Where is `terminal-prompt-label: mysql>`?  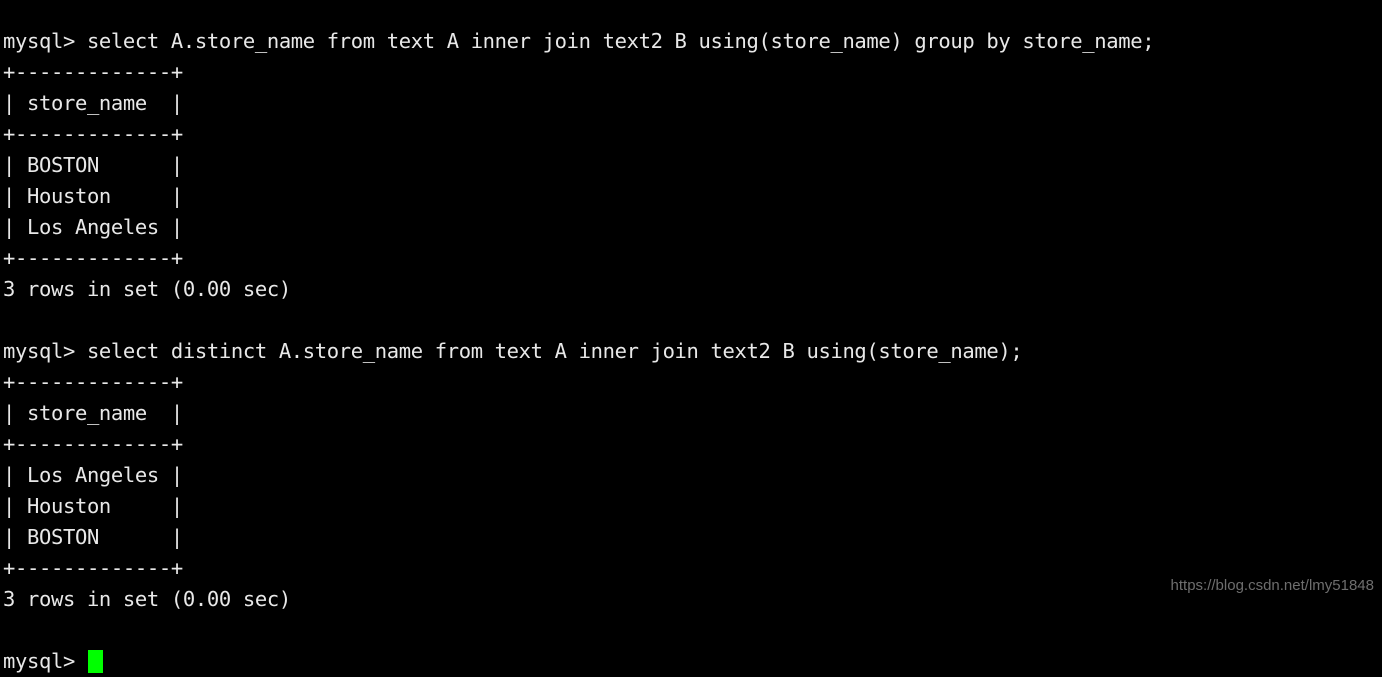
terminal-prompt-label: mysql> is located at coordinates (45, 661).